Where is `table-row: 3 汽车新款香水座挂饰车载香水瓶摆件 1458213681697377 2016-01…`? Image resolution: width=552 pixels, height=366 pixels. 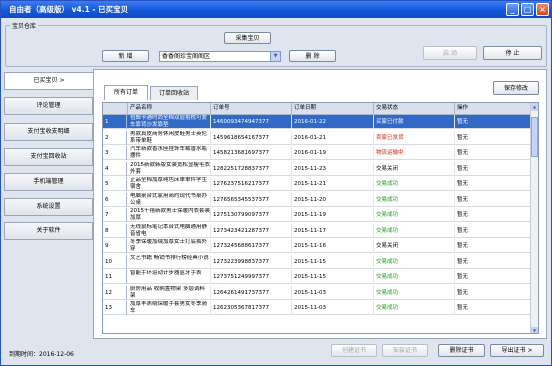
table-row: 3 汽车新款香水座挂饰车载香水瓶摆件 1458213681697377 2016-01… is located at coordinates (318, 153).